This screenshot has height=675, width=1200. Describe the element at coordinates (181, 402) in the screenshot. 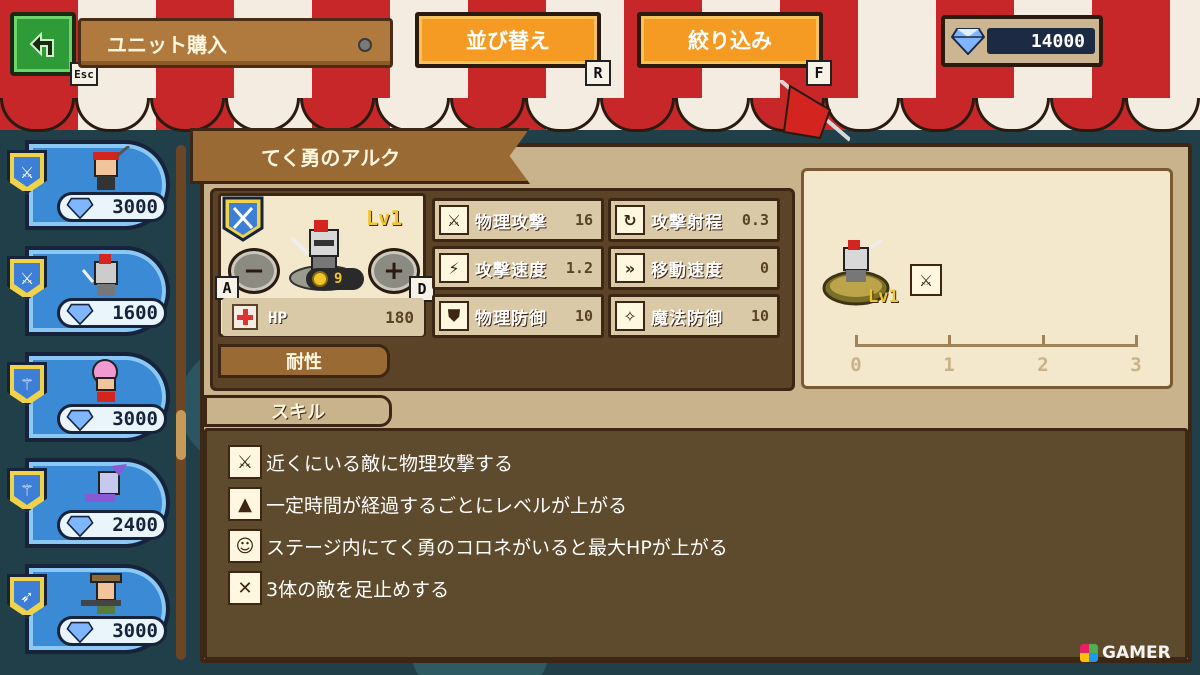

I see `unit-list-scrollbar` at that location.